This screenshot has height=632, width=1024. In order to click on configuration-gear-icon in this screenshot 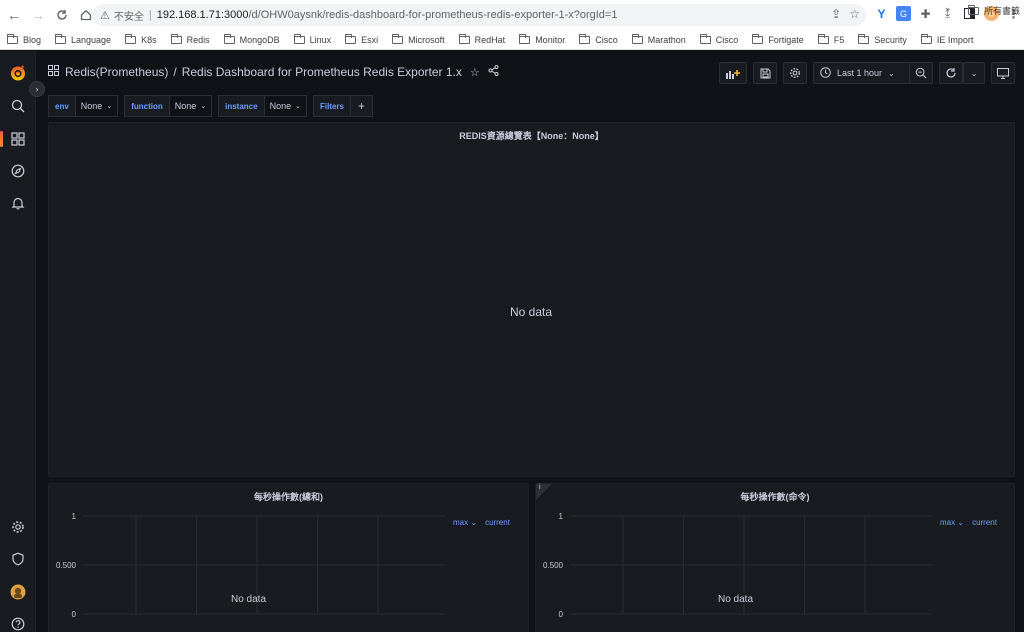, I will do `click(18, 527)`.